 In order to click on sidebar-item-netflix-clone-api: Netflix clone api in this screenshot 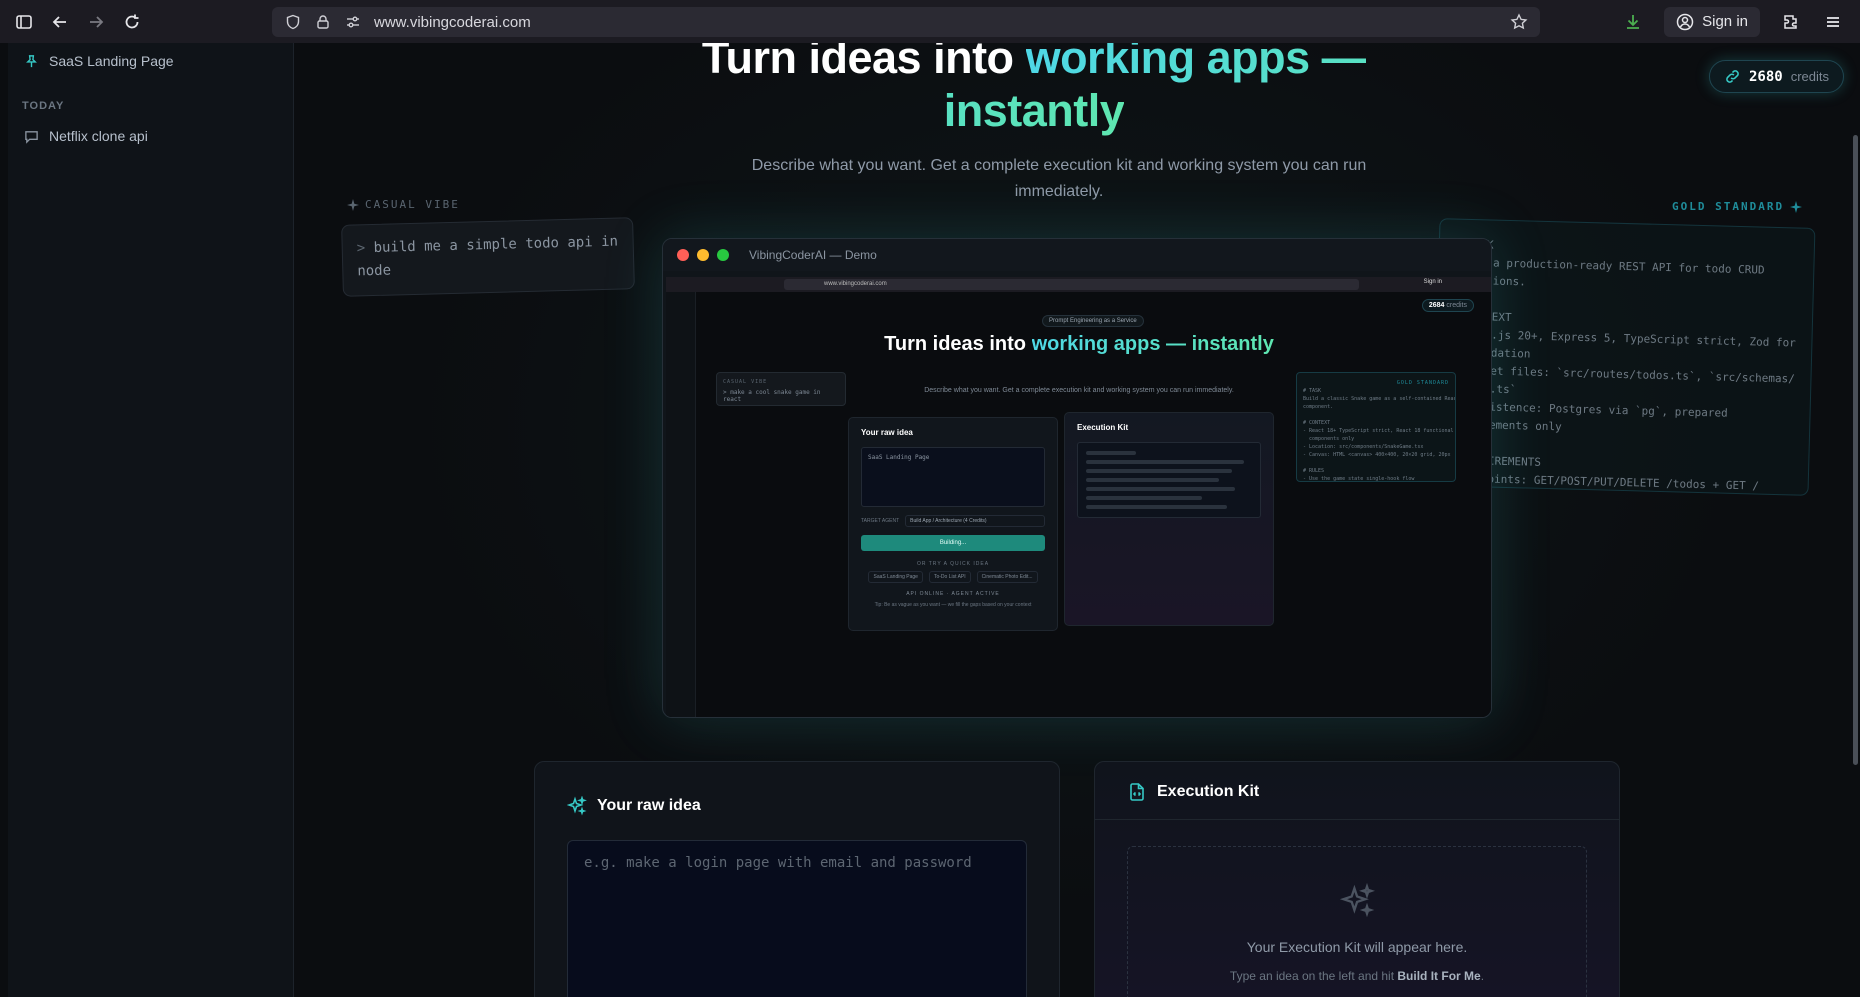, I will do `click(86, 136)`.